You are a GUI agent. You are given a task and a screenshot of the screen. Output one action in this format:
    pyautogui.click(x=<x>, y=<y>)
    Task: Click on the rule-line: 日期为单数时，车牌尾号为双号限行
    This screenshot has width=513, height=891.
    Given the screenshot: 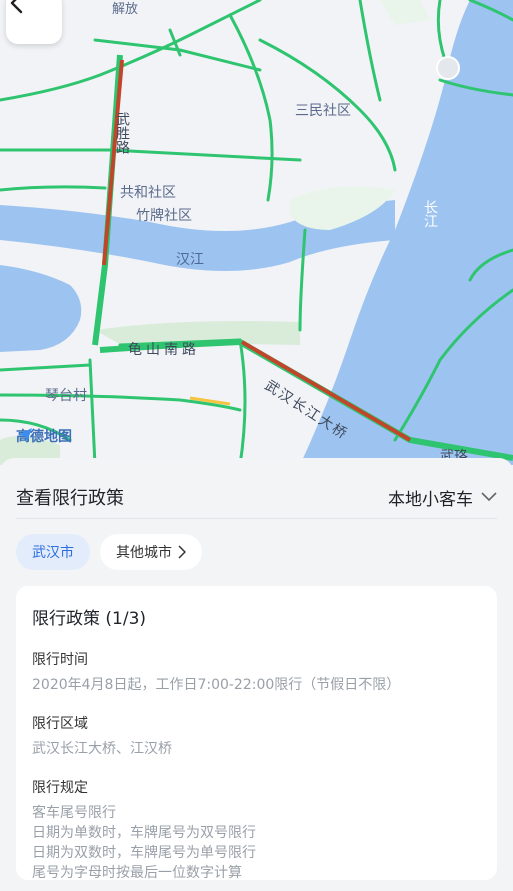 What is the action you would take?
    pyautogui.click(x=144, y=833)
    